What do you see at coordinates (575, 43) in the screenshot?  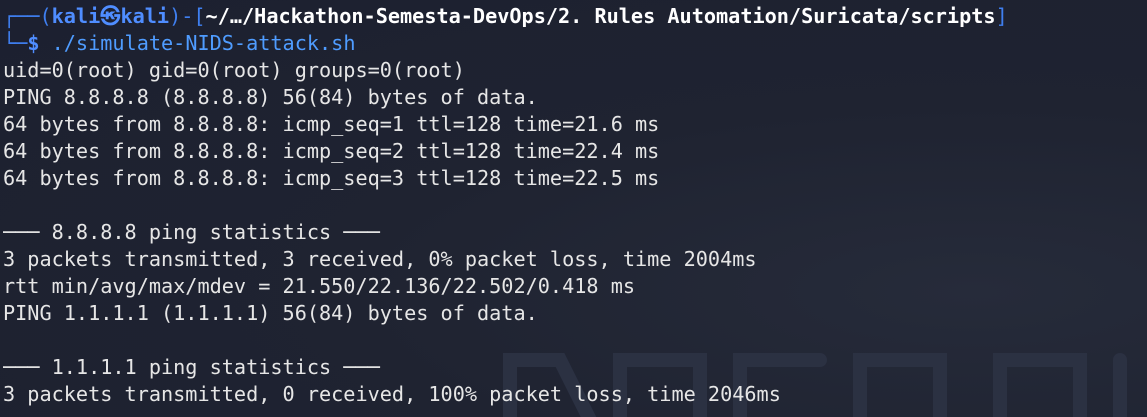 I see `command-line: └─$ ./simulate-NIDS-attack.sh` at bounding box center [575, 43].